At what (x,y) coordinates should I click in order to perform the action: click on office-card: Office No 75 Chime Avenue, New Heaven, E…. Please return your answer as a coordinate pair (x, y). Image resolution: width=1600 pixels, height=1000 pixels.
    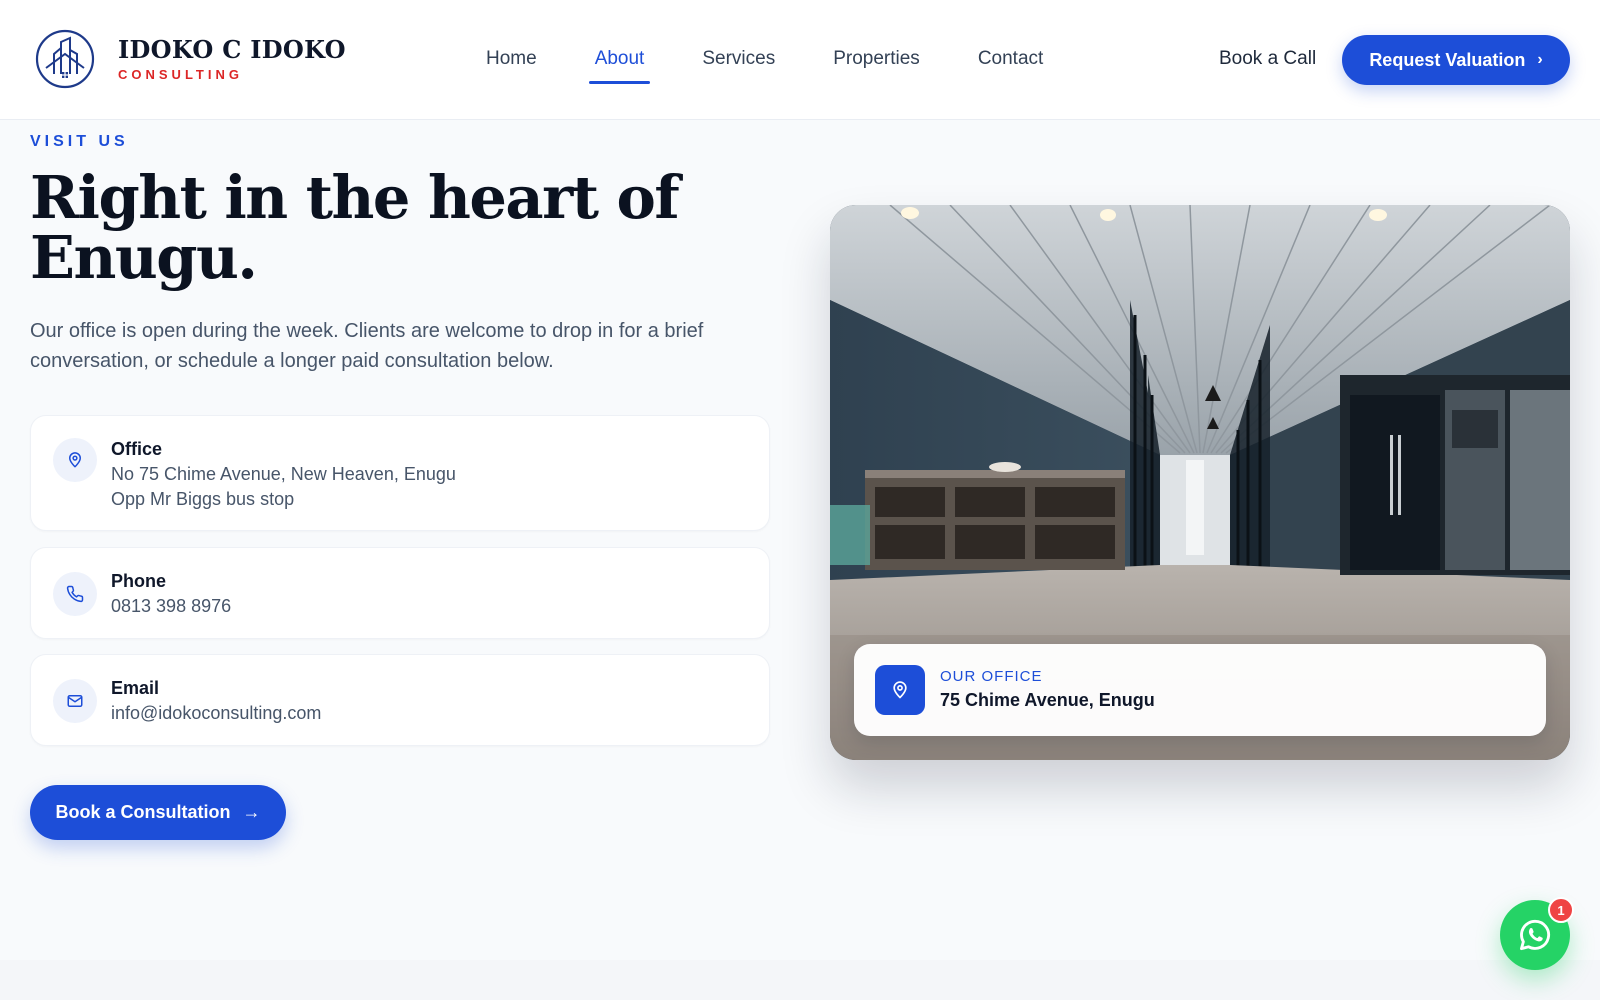
    Looking at the image, I should click on (400, 473).